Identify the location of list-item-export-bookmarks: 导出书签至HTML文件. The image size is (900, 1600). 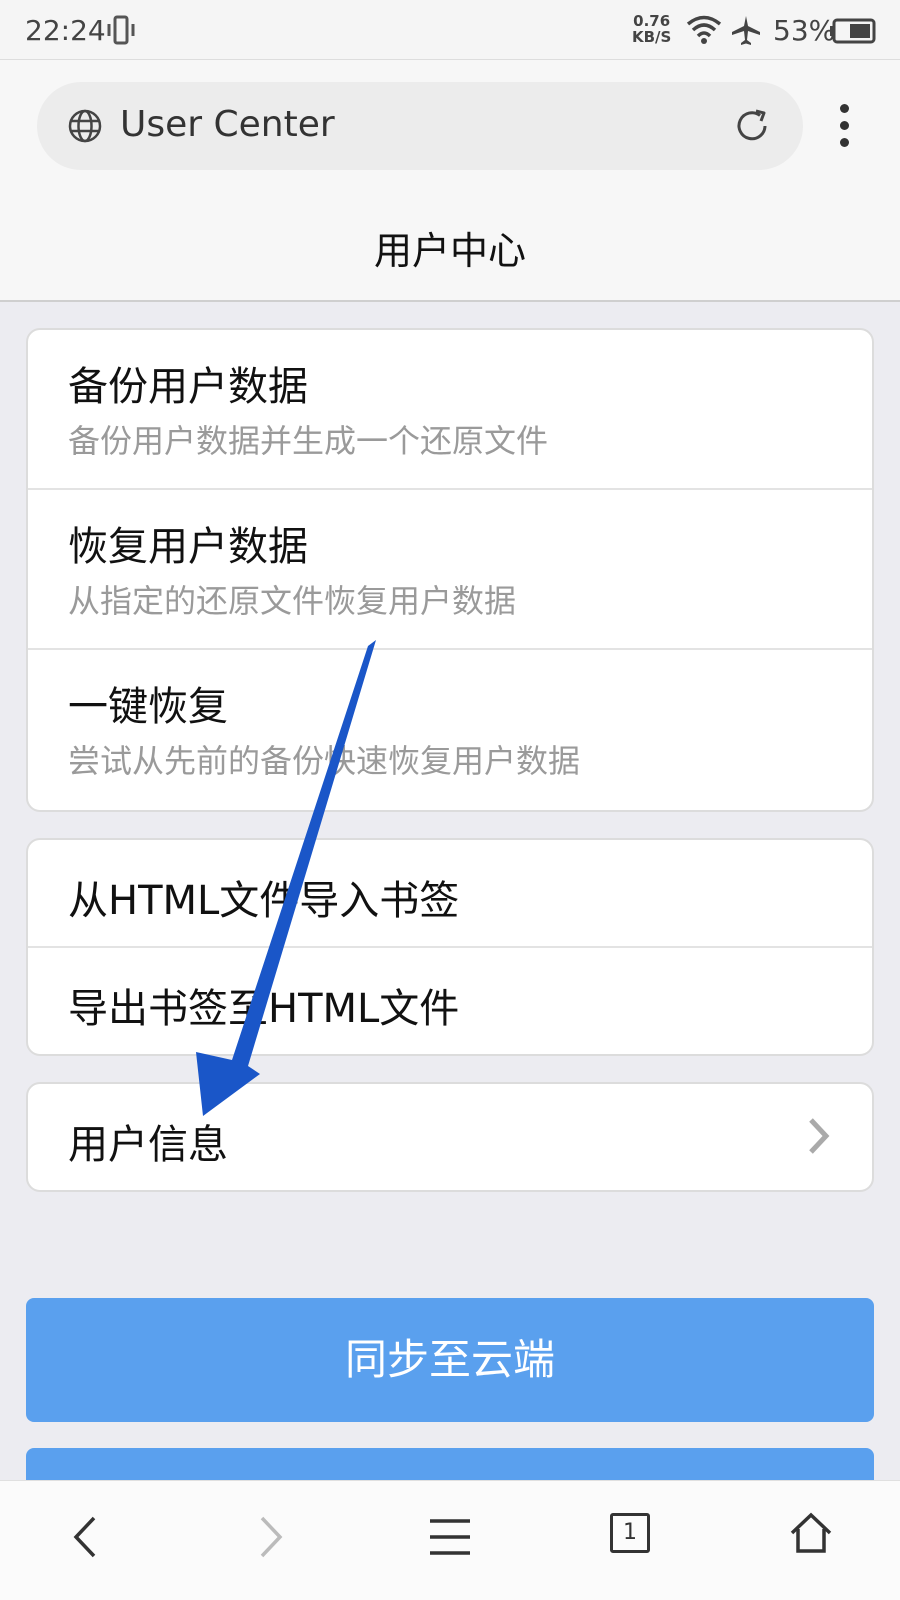
(450, 1001).